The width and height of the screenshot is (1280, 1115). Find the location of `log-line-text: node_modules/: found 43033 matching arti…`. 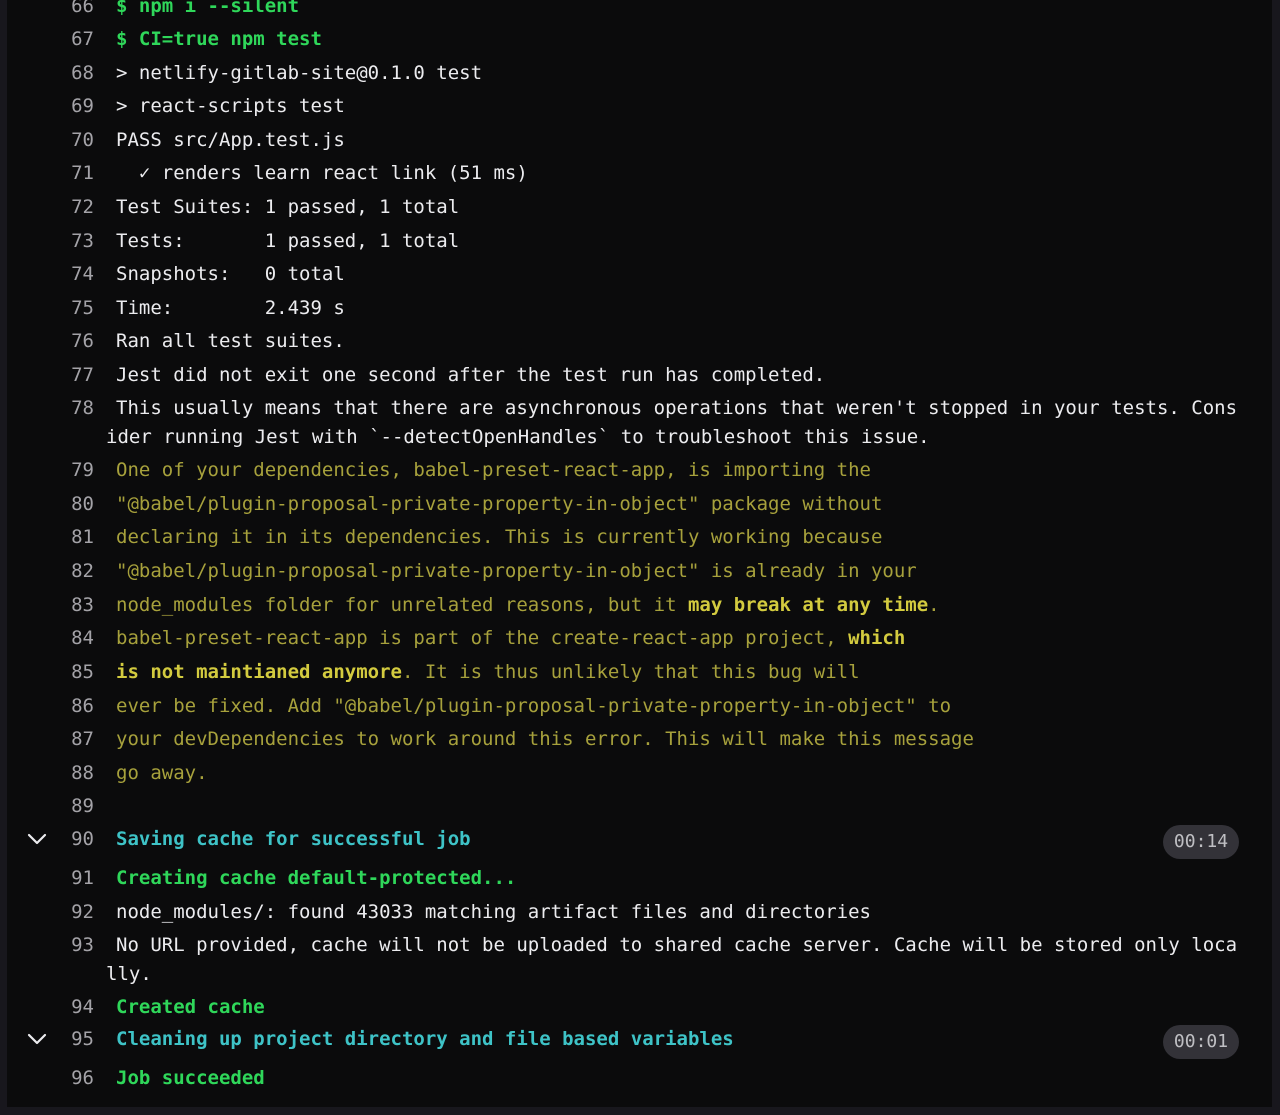

log-line-text: node_modules/: found 43033 matching arti… is located at coordinates (493, 912).